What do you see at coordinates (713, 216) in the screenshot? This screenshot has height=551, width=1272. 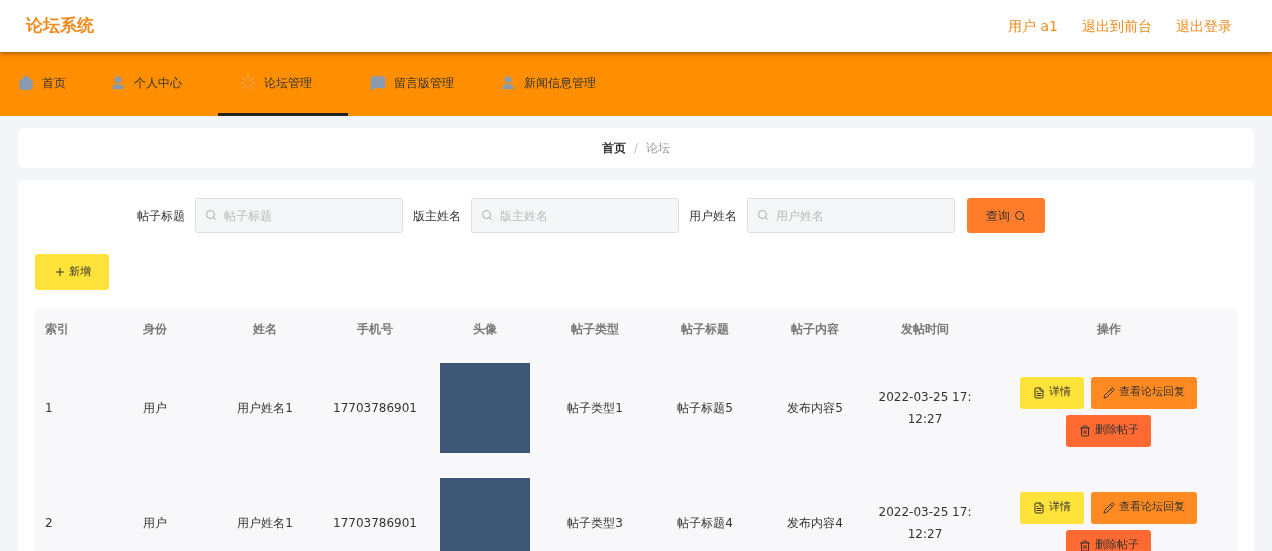 I see `field-label: 用户姓名` at bounding box center [713, 216].